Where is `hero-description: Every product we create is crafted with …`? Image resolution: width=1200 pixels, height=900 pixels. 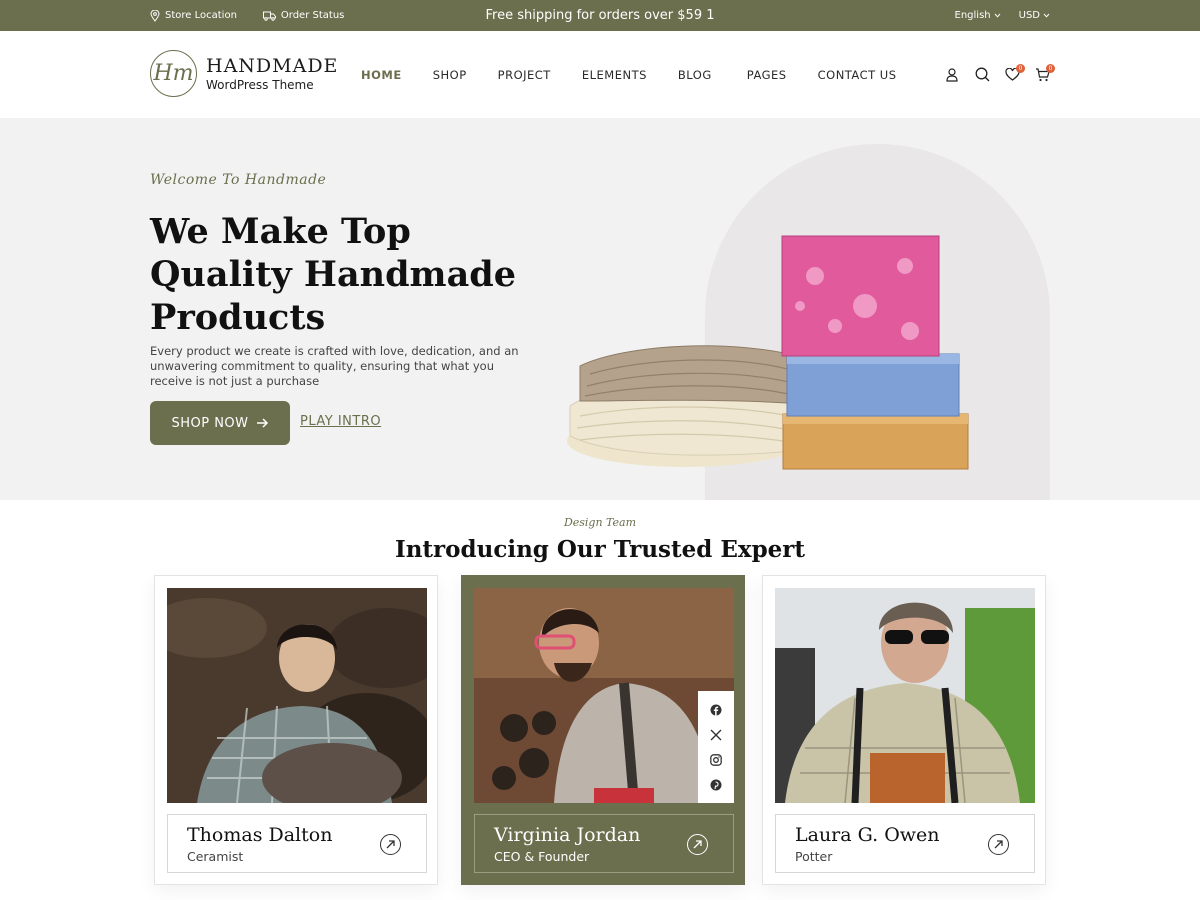 hero-description: Every product we create is crafted with … is located at coordinates (334, 366).